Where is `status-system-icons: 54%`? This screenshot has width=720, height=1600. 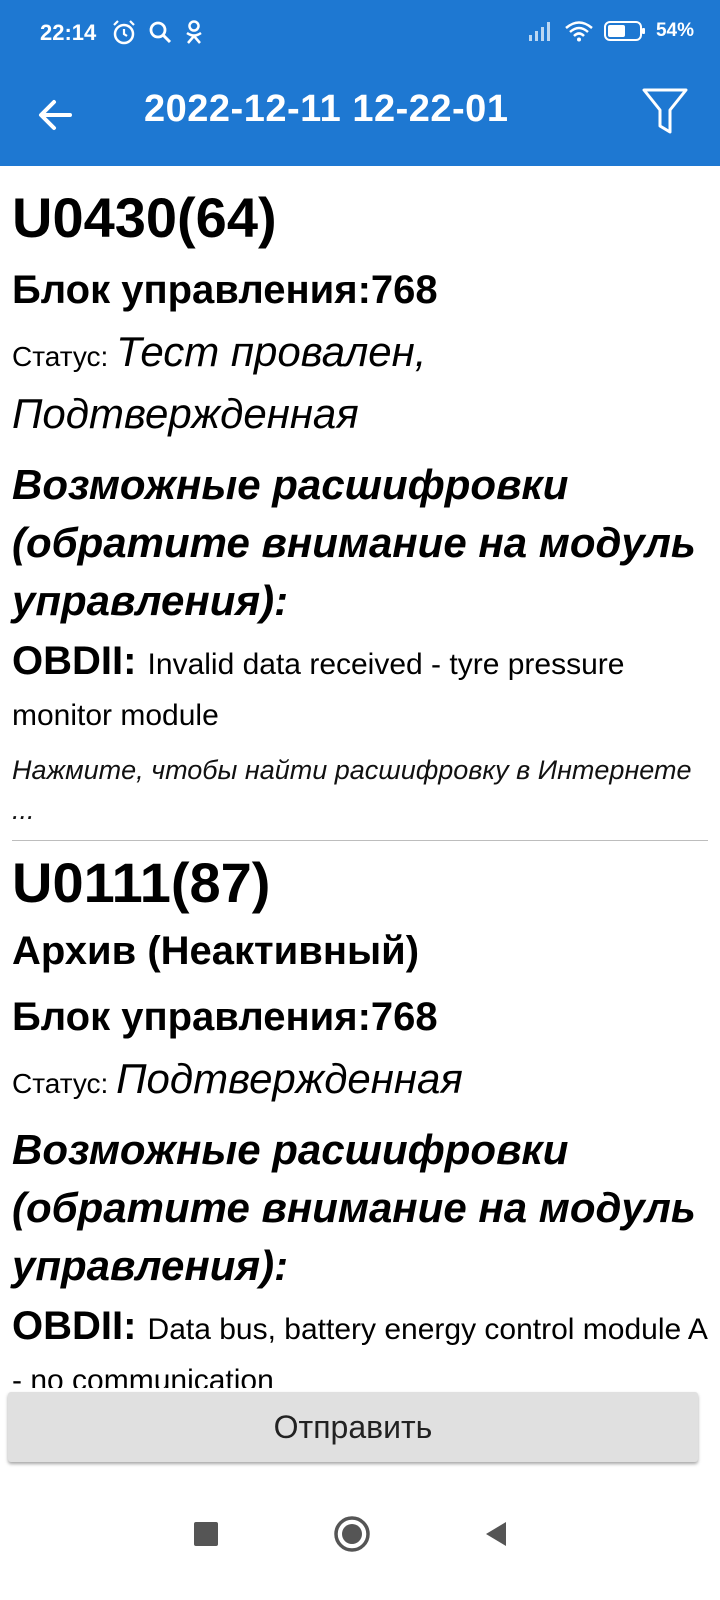
status-system-icons: 54% is located at coordinates (611, 31).